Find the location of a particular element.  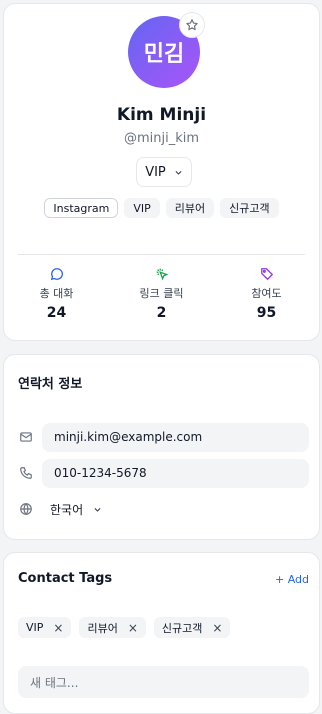

tier-select: VIP is located at coordinates (164, 172).